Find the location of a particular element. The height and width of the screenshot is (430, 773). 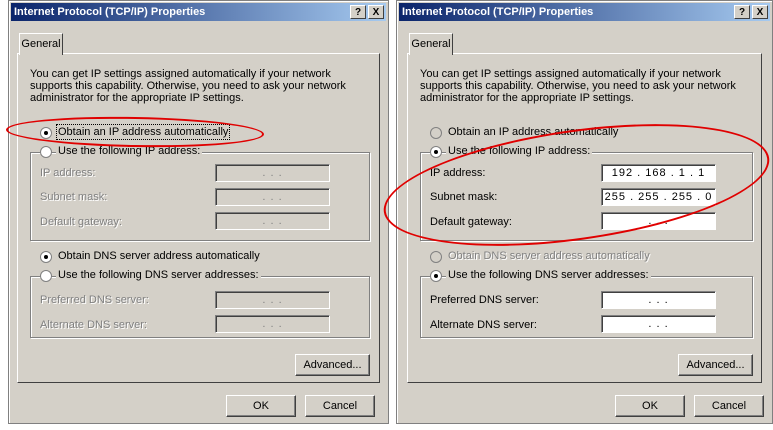

ip-address-field: 192 . 168 . 1 . 1 is located at coordinates (658, 173).